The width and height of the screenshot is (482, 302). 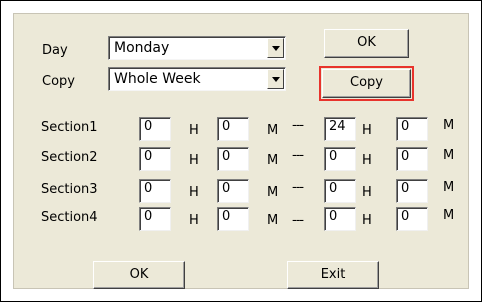 What do you see at coordinates (142, 48) in the screenshot?
I see `day-select-value: Monday` at bounding box center [142, 48].